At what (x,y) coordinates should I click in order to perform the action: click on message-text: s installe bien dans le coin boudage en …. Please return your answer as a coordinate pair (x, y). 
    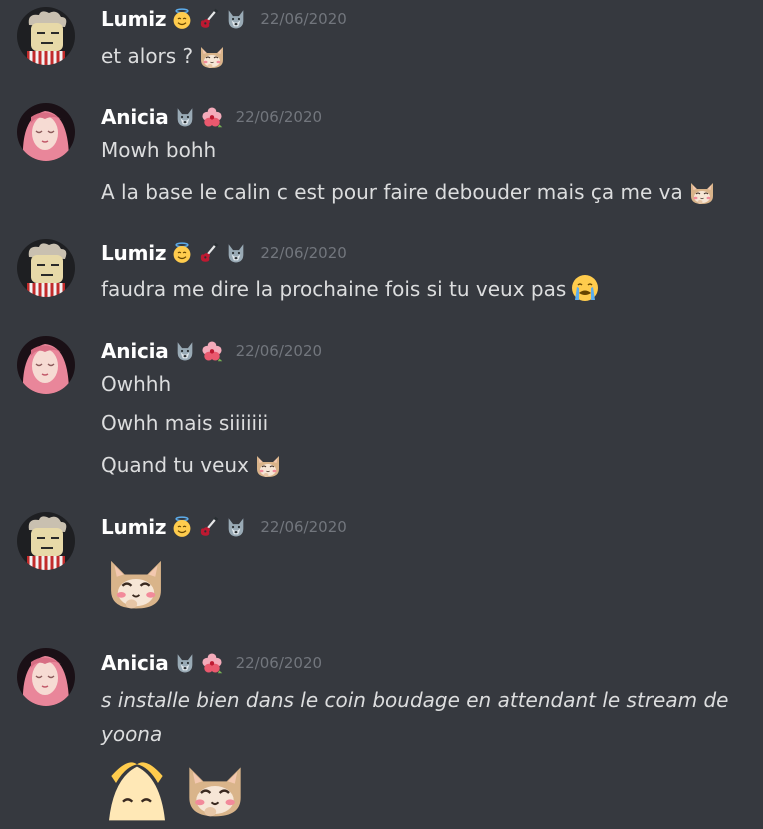
    Looking at the image, I should click on (415, 717).